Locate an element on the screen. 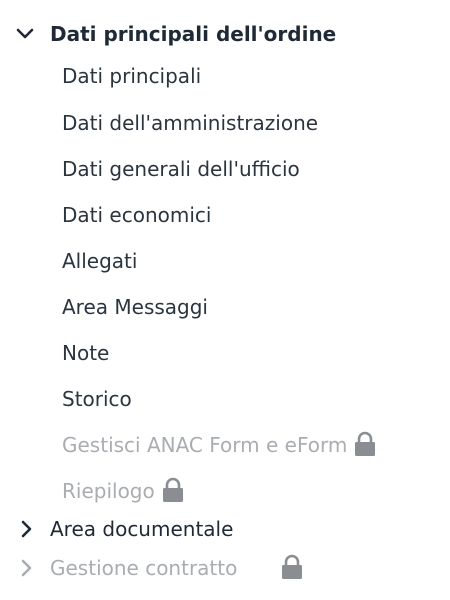 This screenshot has height=600, width=450. section-area-documentale: Area documentale is located at coordinates (225, 529).